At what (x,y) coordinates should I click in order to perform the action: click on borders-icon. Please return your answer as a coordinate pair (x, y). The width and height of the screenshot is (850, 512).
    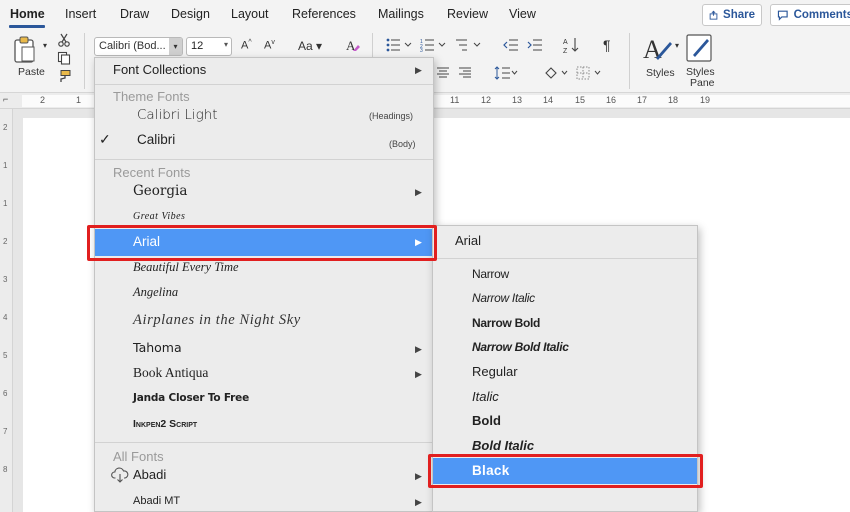
    Looking at the image, I should click on (590, 73).